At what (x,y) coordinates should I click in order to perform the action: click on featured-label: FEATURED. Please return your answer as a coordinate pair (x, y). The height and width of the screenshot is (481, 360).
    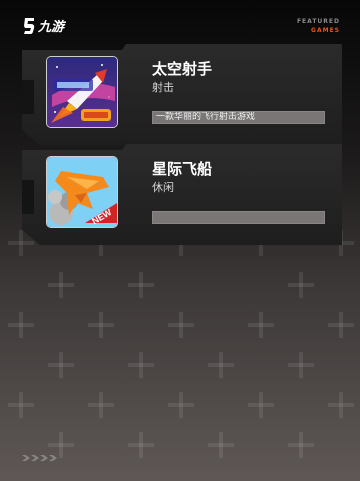
    Looking at the image, I should click on (318, 21).